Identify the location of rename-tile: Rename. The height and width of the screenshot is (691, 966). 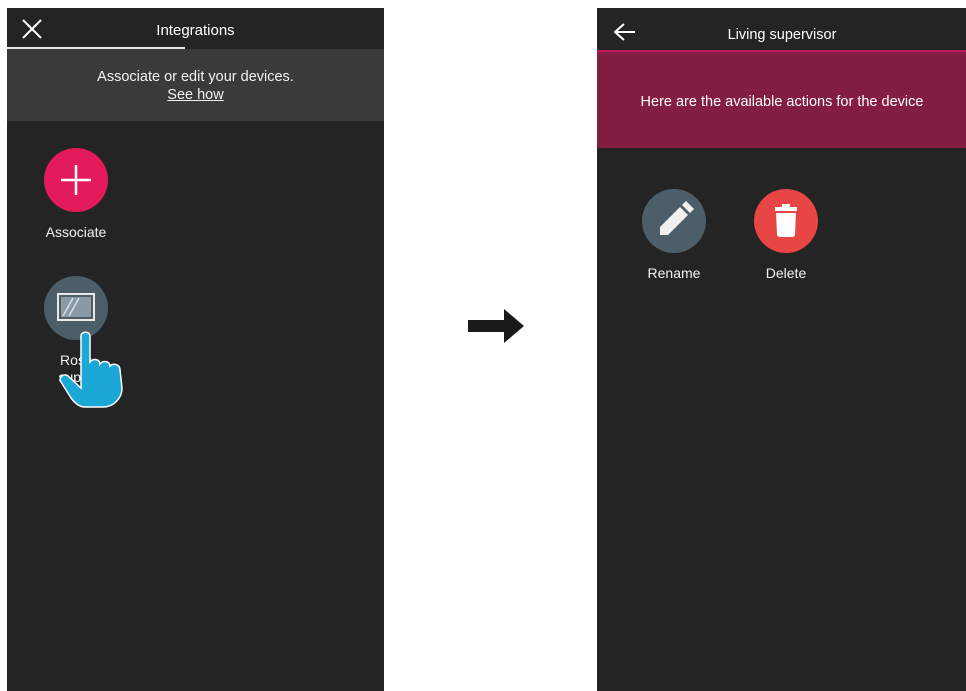
(674, 235).